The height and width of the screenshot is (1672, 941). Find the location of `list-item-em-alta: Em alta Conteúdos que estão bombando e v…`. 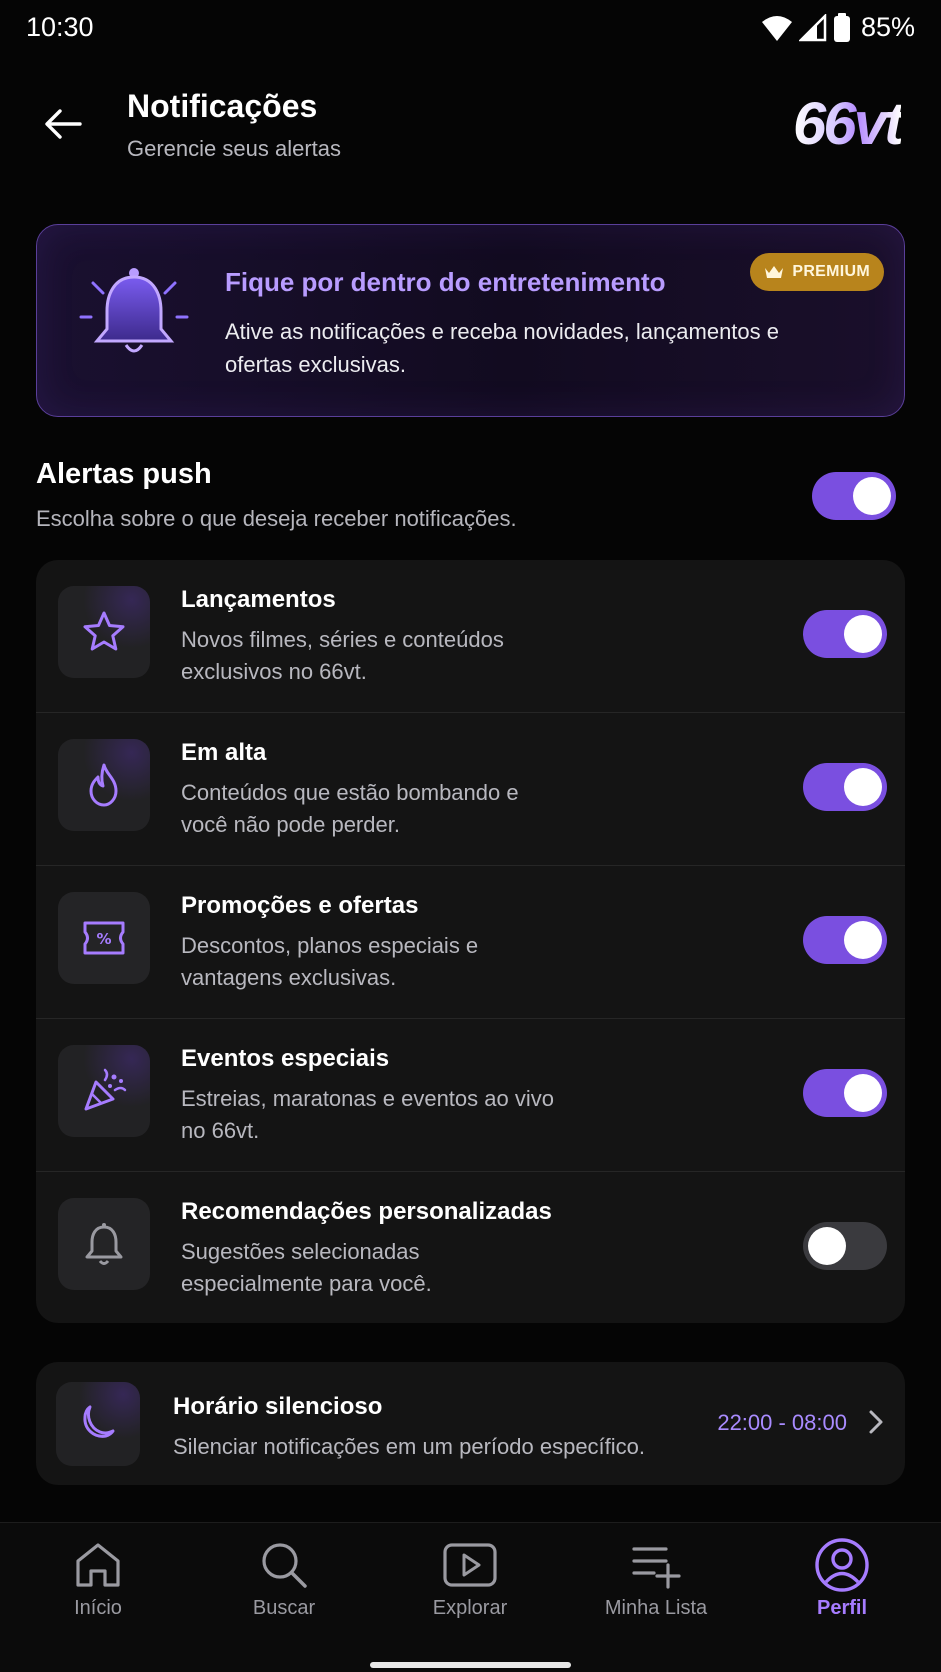

list-item-em-alta: Em alta Conteúdos que estão bombando e v… is located at coordinates (470, 789).